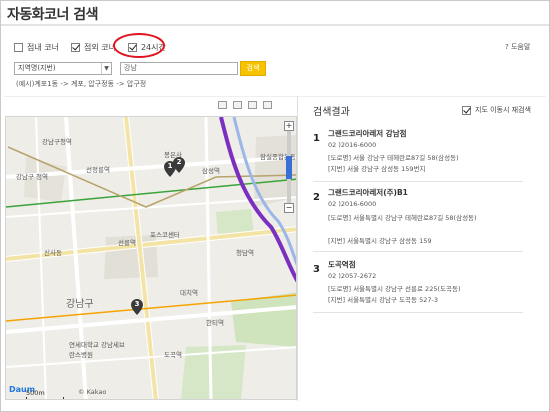 The width and height of the screenshot is (550, 412). I want to click on map-scalebar: 500m, so click(45, 394).